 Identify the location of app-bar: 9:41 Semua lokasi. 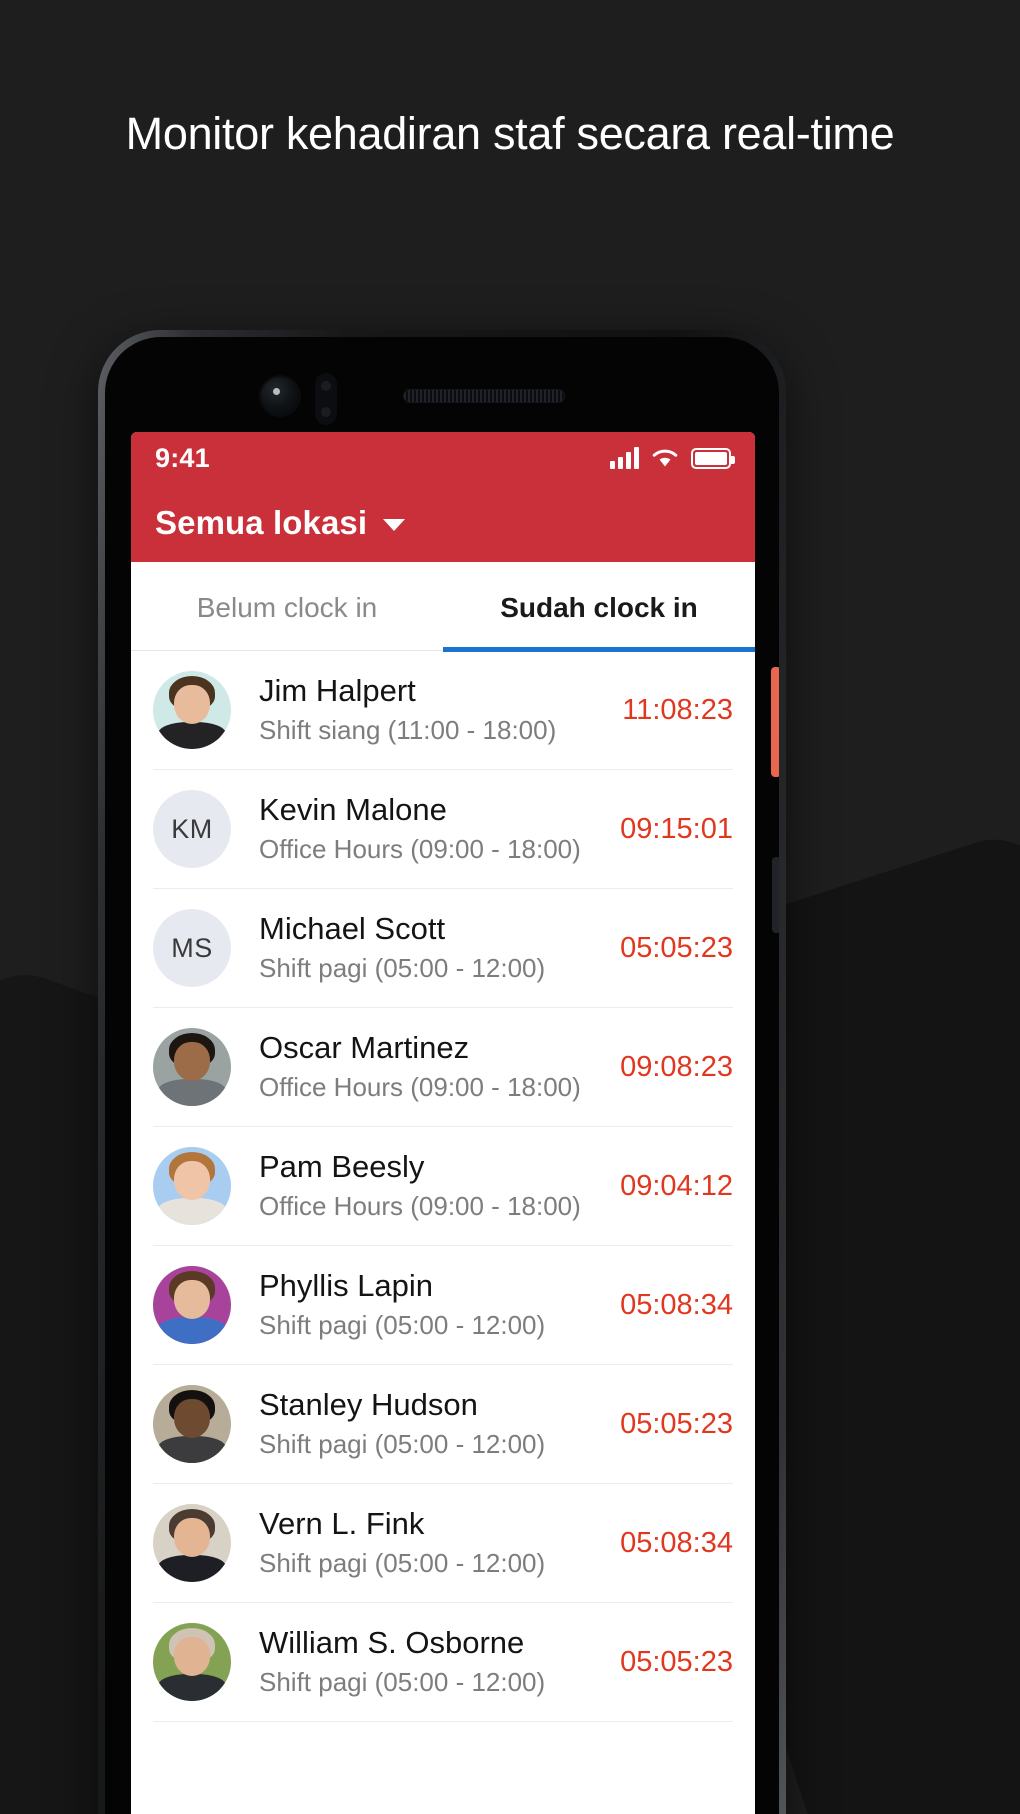
(443, 497).